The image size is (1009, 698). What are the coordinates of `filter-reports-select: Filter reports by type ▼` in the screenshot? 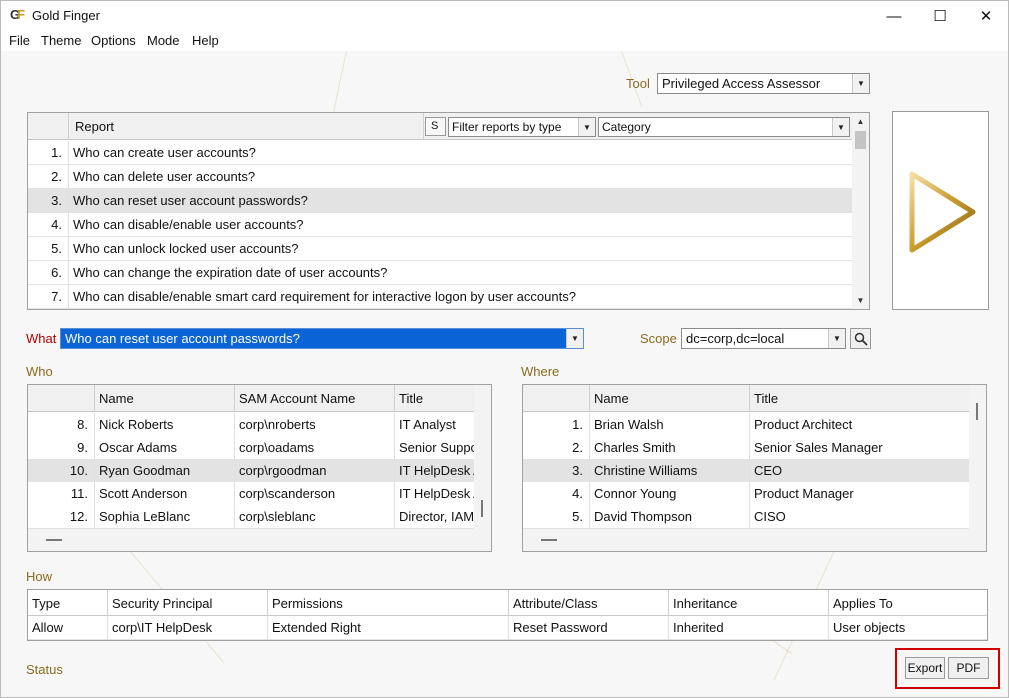 It's located at (522, 127).